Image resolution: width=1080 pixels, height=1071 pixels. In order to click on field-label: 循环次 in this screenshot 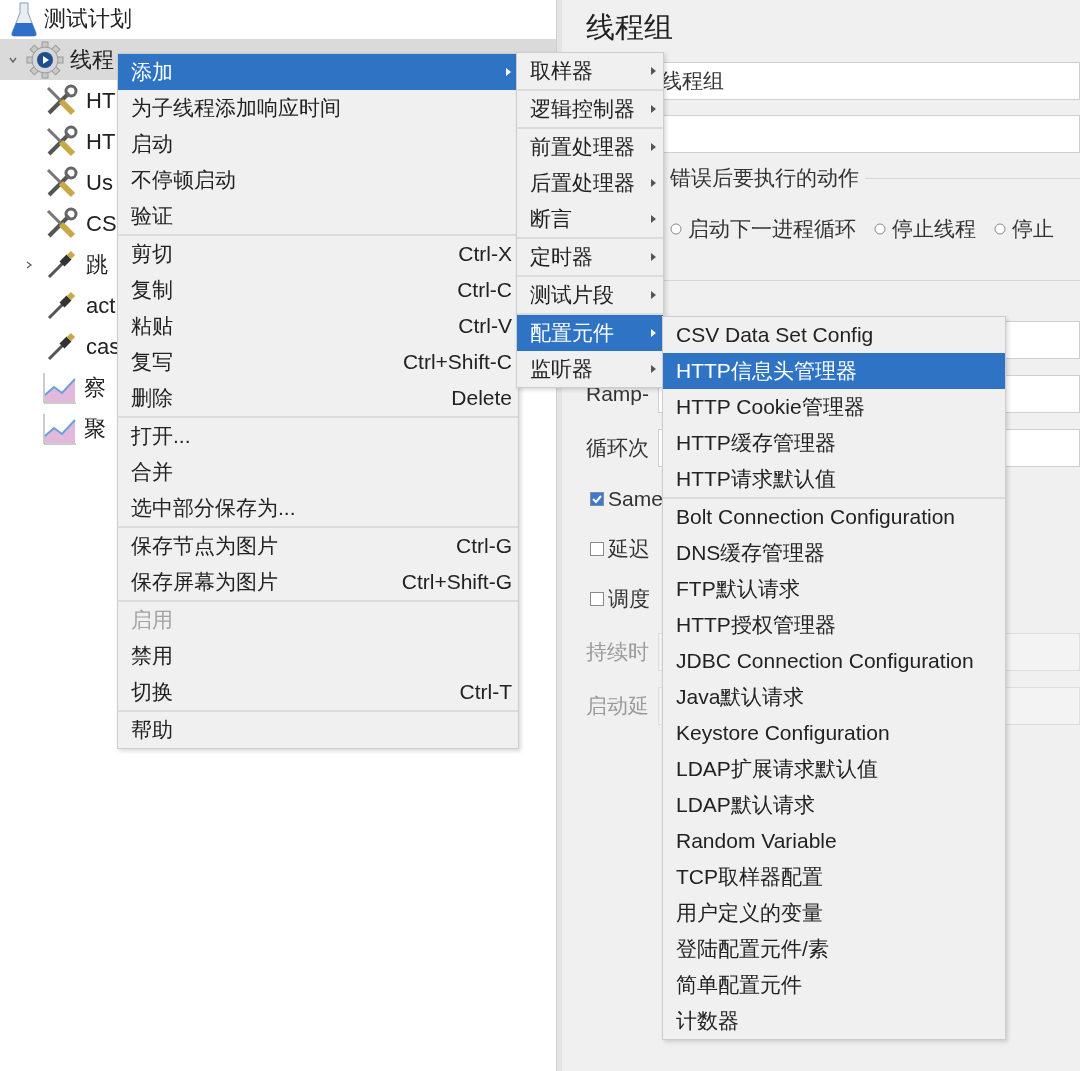, I will do `click(617, 448)`.